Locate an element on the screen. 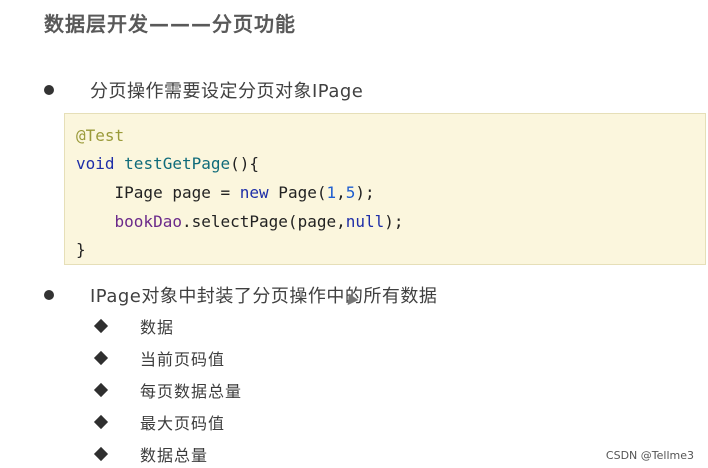 The height and width of the screenshot is (468, 708). code-text: IPage page = is located at coordinates (158, 192).